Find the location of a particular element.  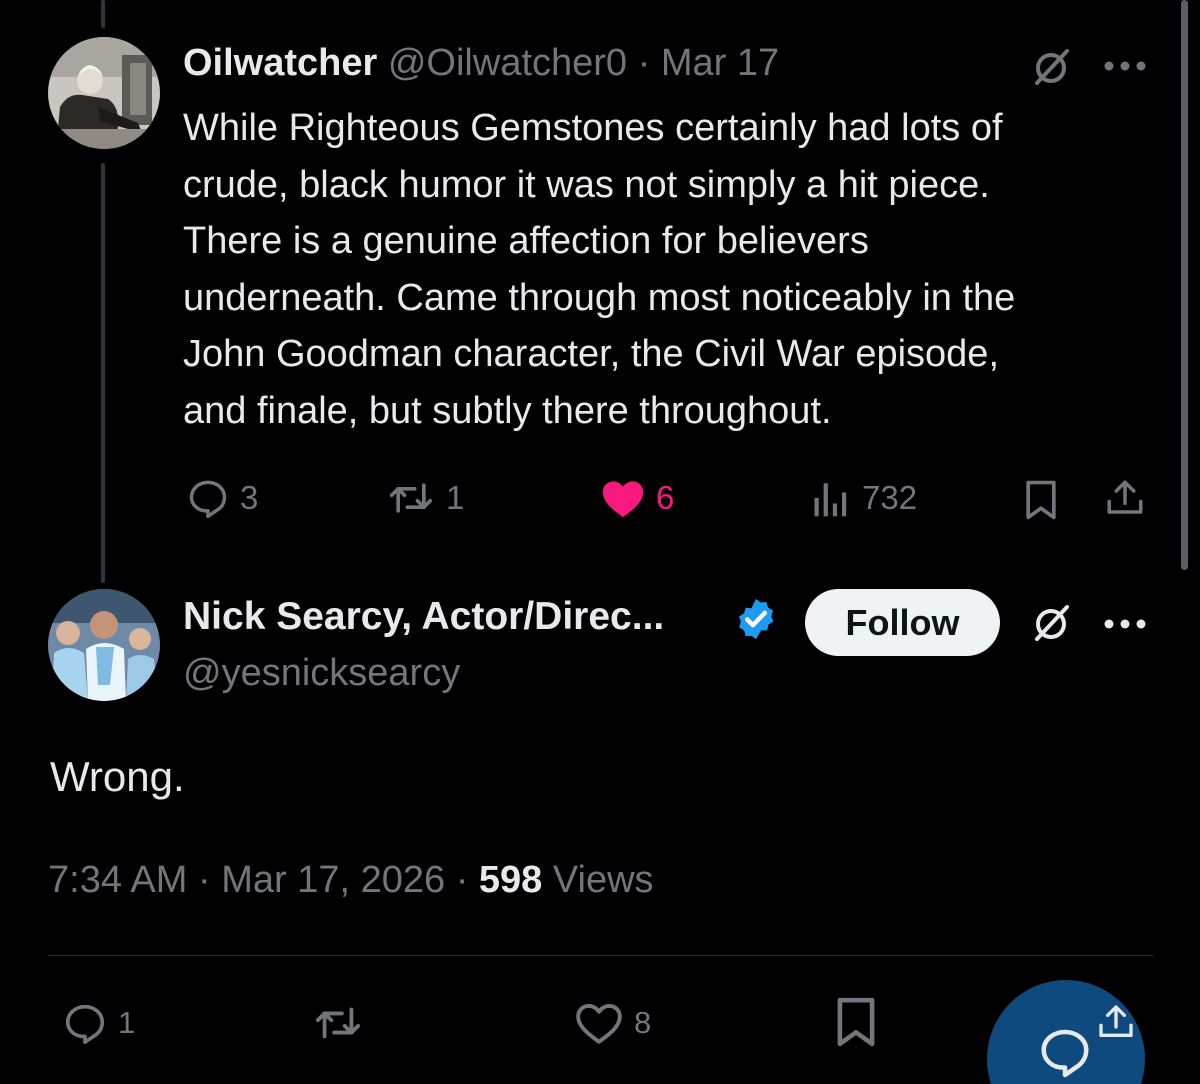

parent-views-button: 732 is located at coordinates (863, 498).